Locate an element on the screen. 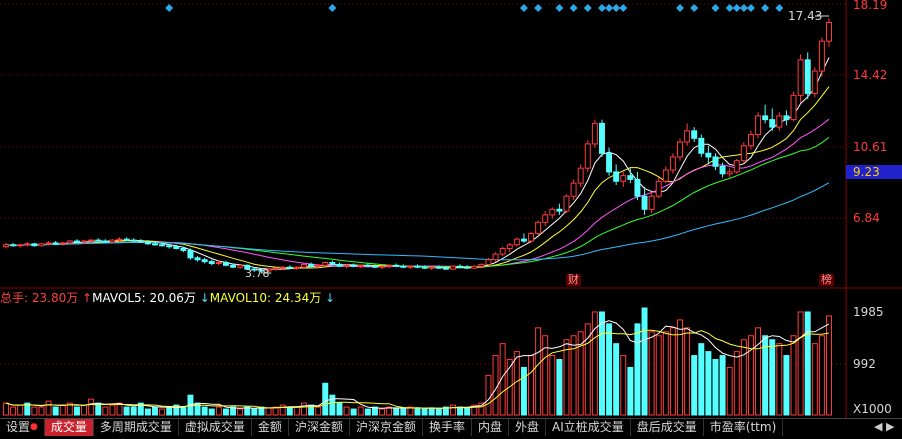 Image resolution: width=902 pixels, height=439 pixels. tab-after-hours-volume: 盘后成交量 is located at coordinates (667, 427).